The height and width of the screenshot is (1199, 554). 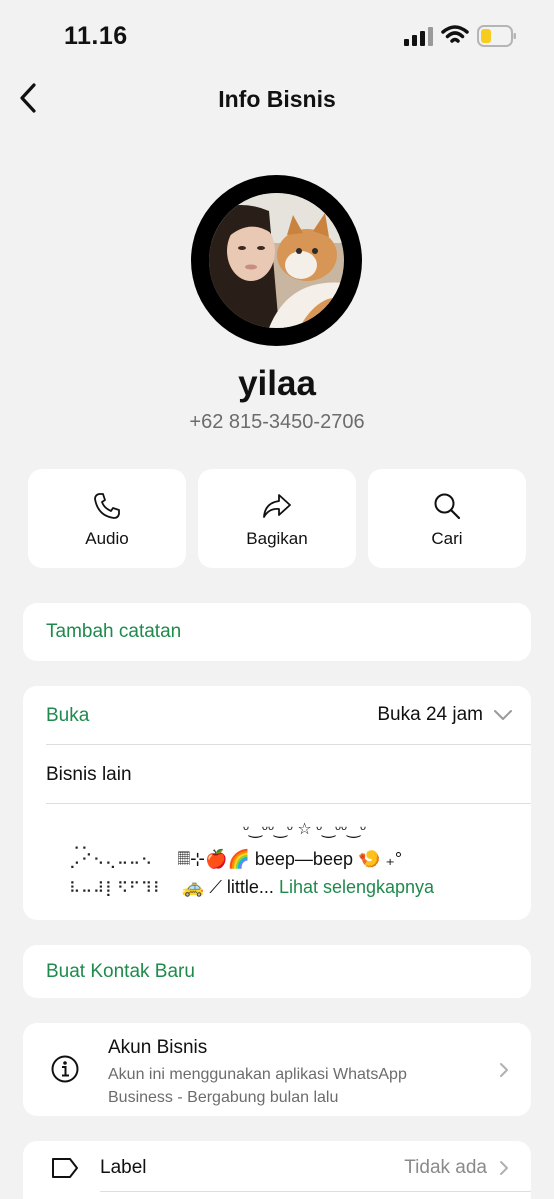 What do you see at coordinates (418, 36) in the screenshot?
I see `cellular-signal-icon` at bounding box center [418, 36].